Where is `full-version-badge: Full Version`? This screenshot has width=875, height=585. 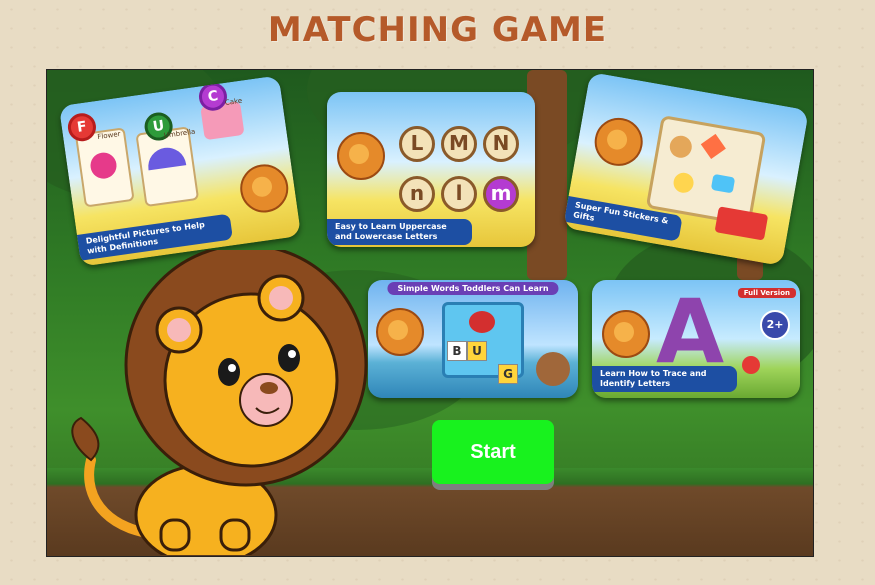 full-version-badge: Full Version is located at coordinates (766, 293).